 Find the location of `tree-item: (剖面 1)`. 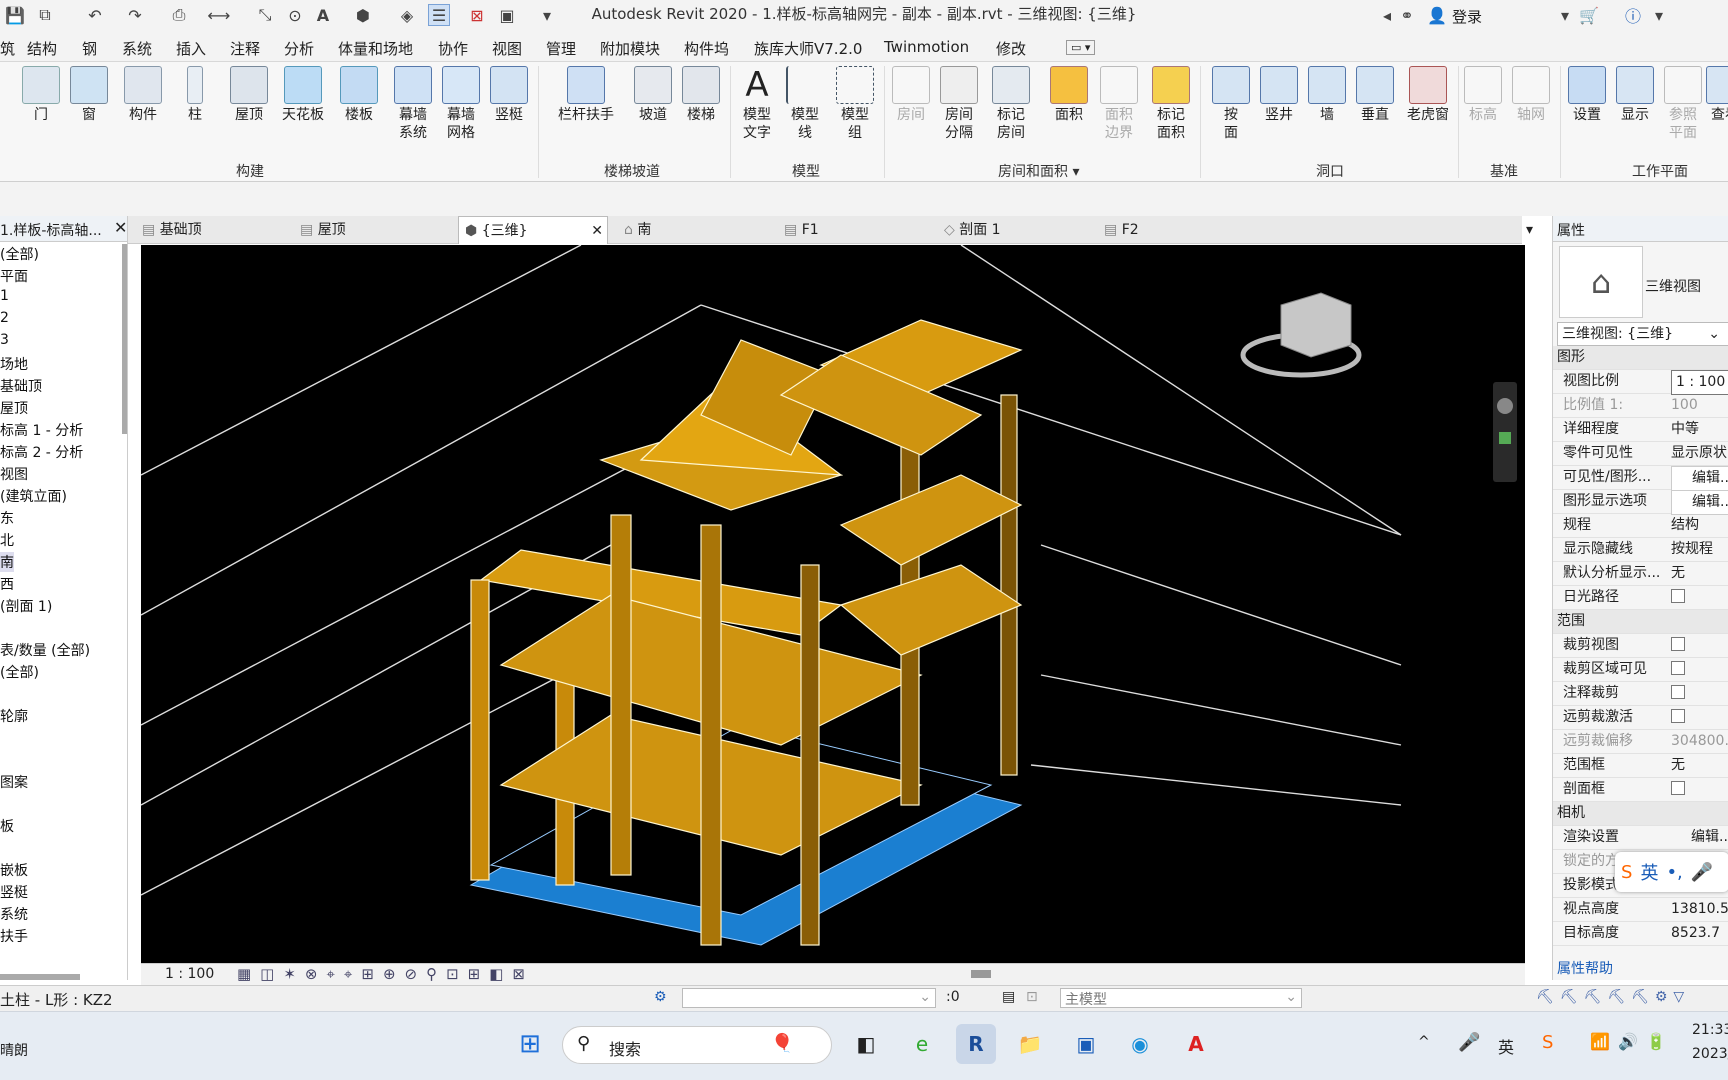

tree-item: (剖面 1) is located at coordinates (26, 606).